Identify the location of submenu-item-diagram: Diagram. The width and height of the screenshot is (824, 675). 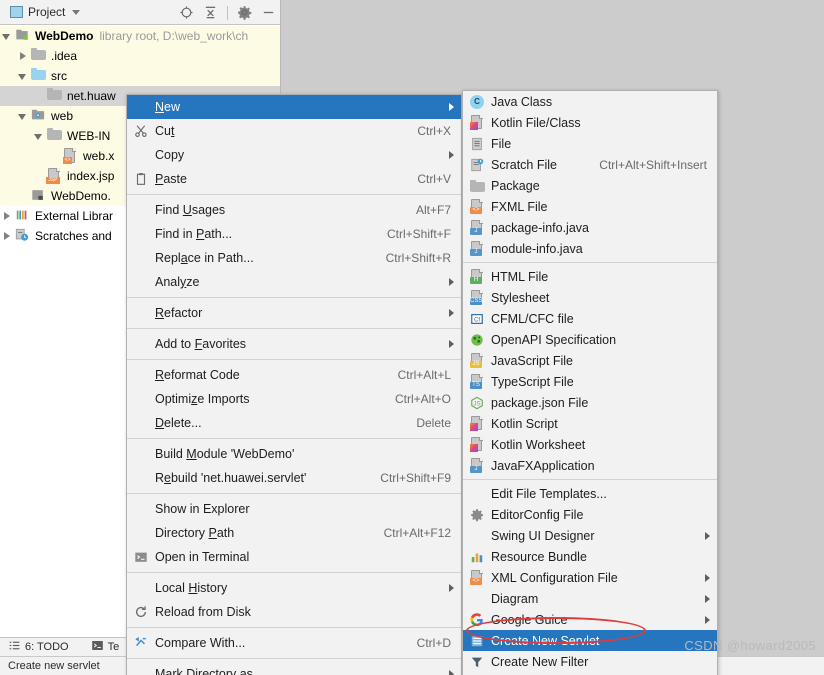
(590, 598).